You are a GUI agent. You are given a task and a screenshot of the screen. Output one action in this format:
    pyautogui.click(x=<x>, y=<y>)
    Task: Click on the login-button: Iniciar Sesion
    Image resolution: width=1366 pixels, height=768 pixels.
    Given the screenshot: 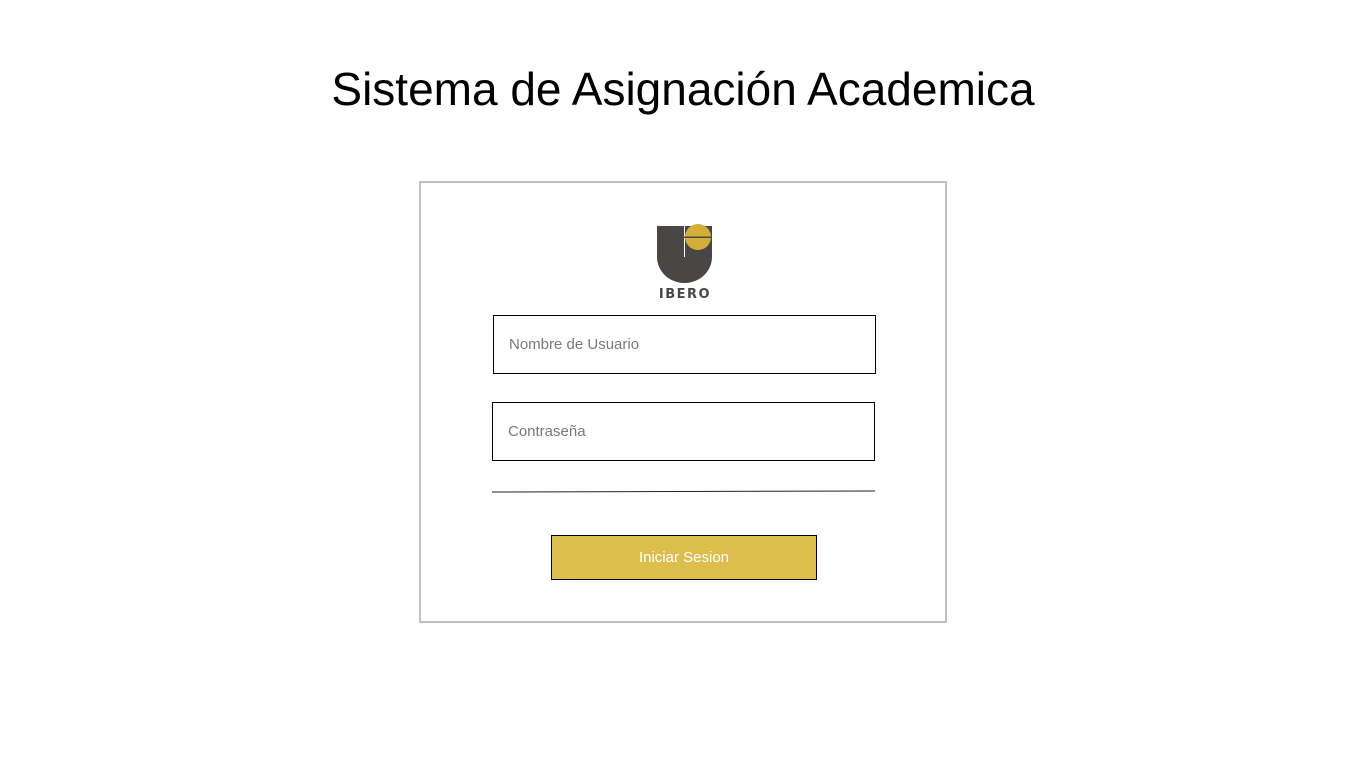 What is the action you would take?
    pyautogui.click(x=684, y=557)
    